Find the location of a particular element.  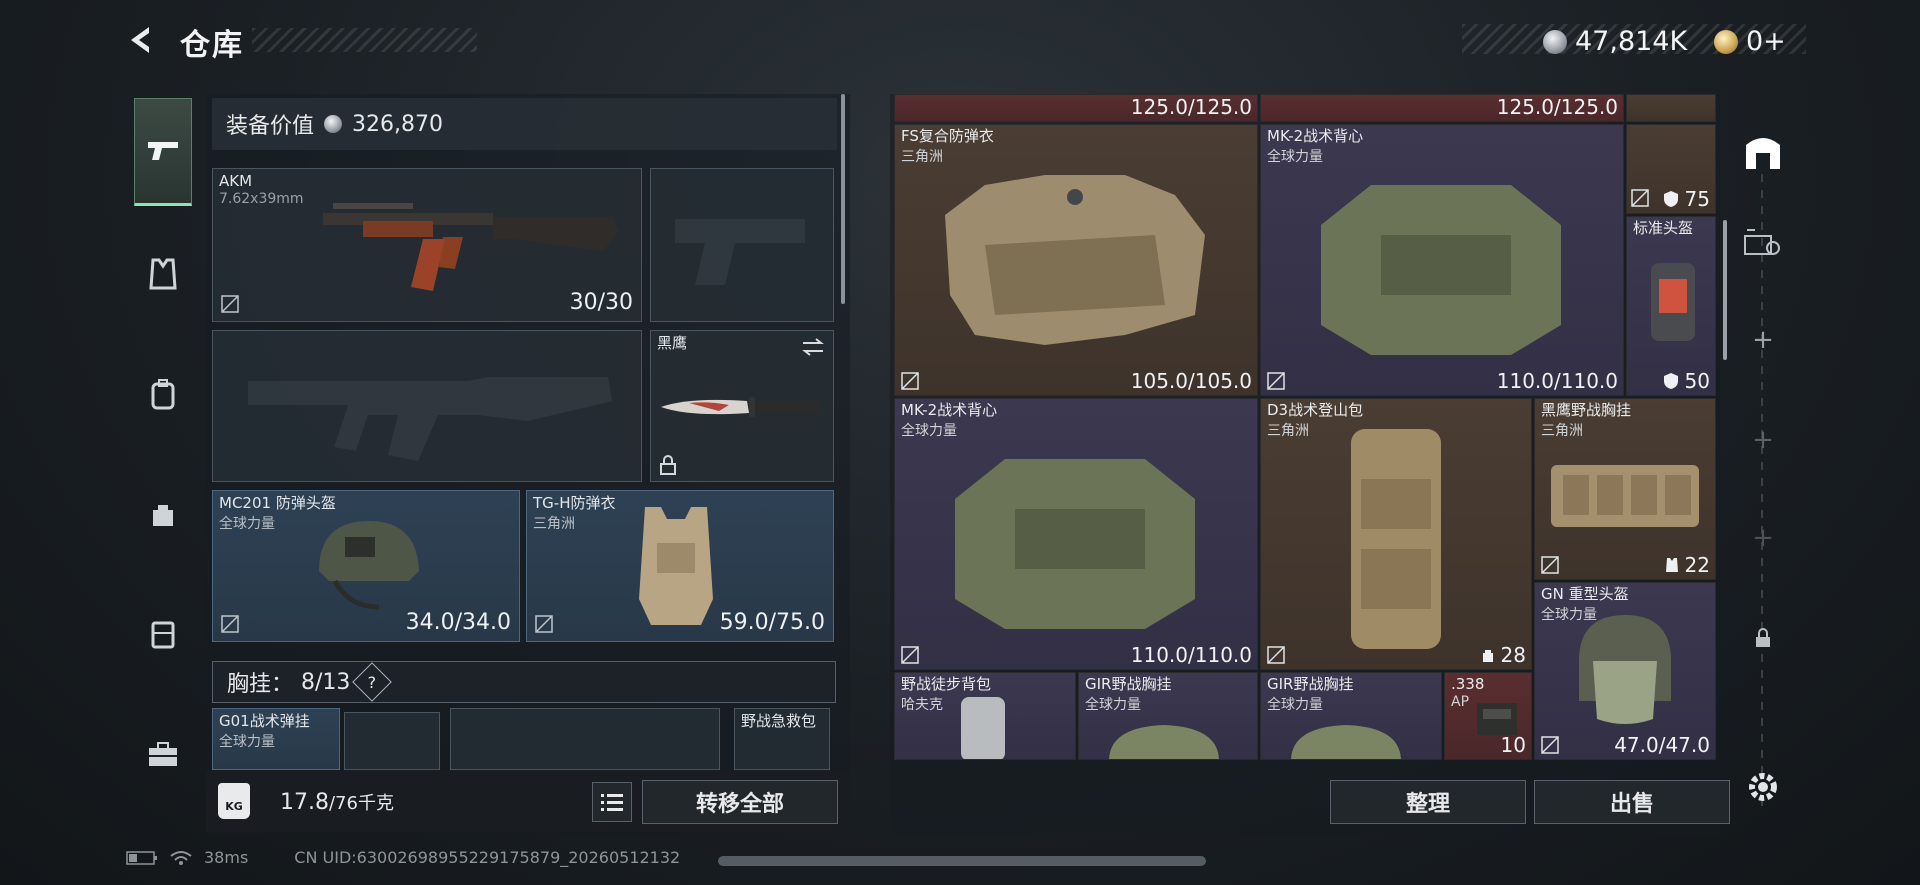

helmet-slot: MC201 防弹头盔 全球力量 34.0/34.0 is located at coordinates (366, 566).